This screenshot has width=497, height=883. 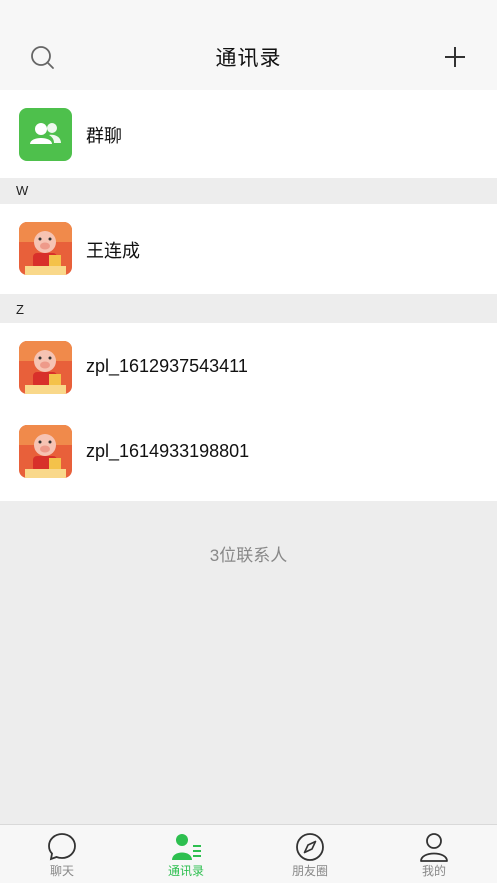 What do you see at coordinates (113, 251) in the screenshot?
I see `contact-name: 王连成` at bounding box center [113, 251].